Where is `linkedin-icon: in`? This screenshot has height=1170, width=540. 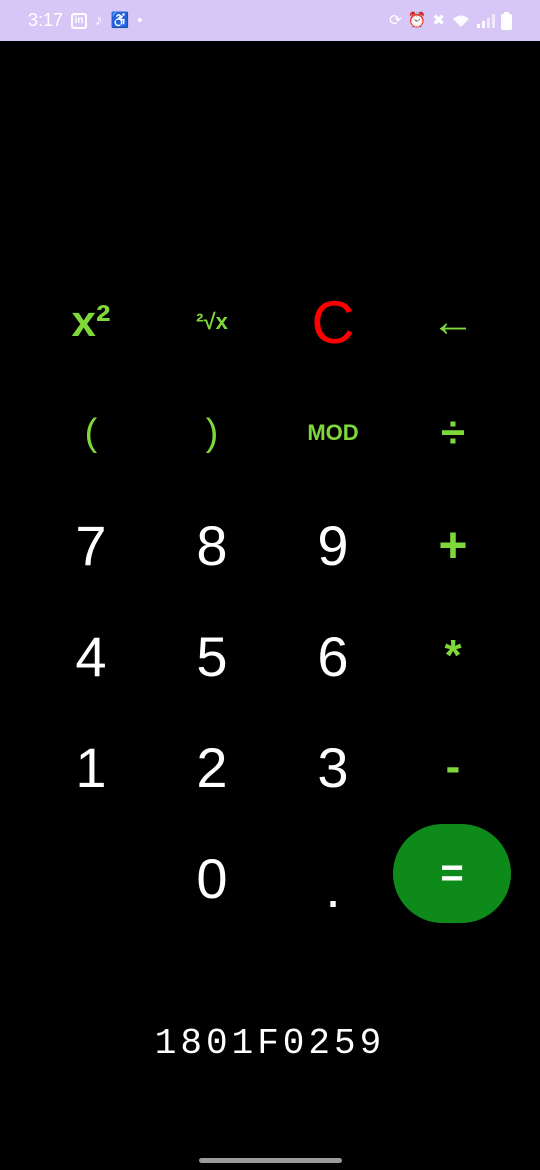 linkedin-icon: in is located at coordinates (79, 20).